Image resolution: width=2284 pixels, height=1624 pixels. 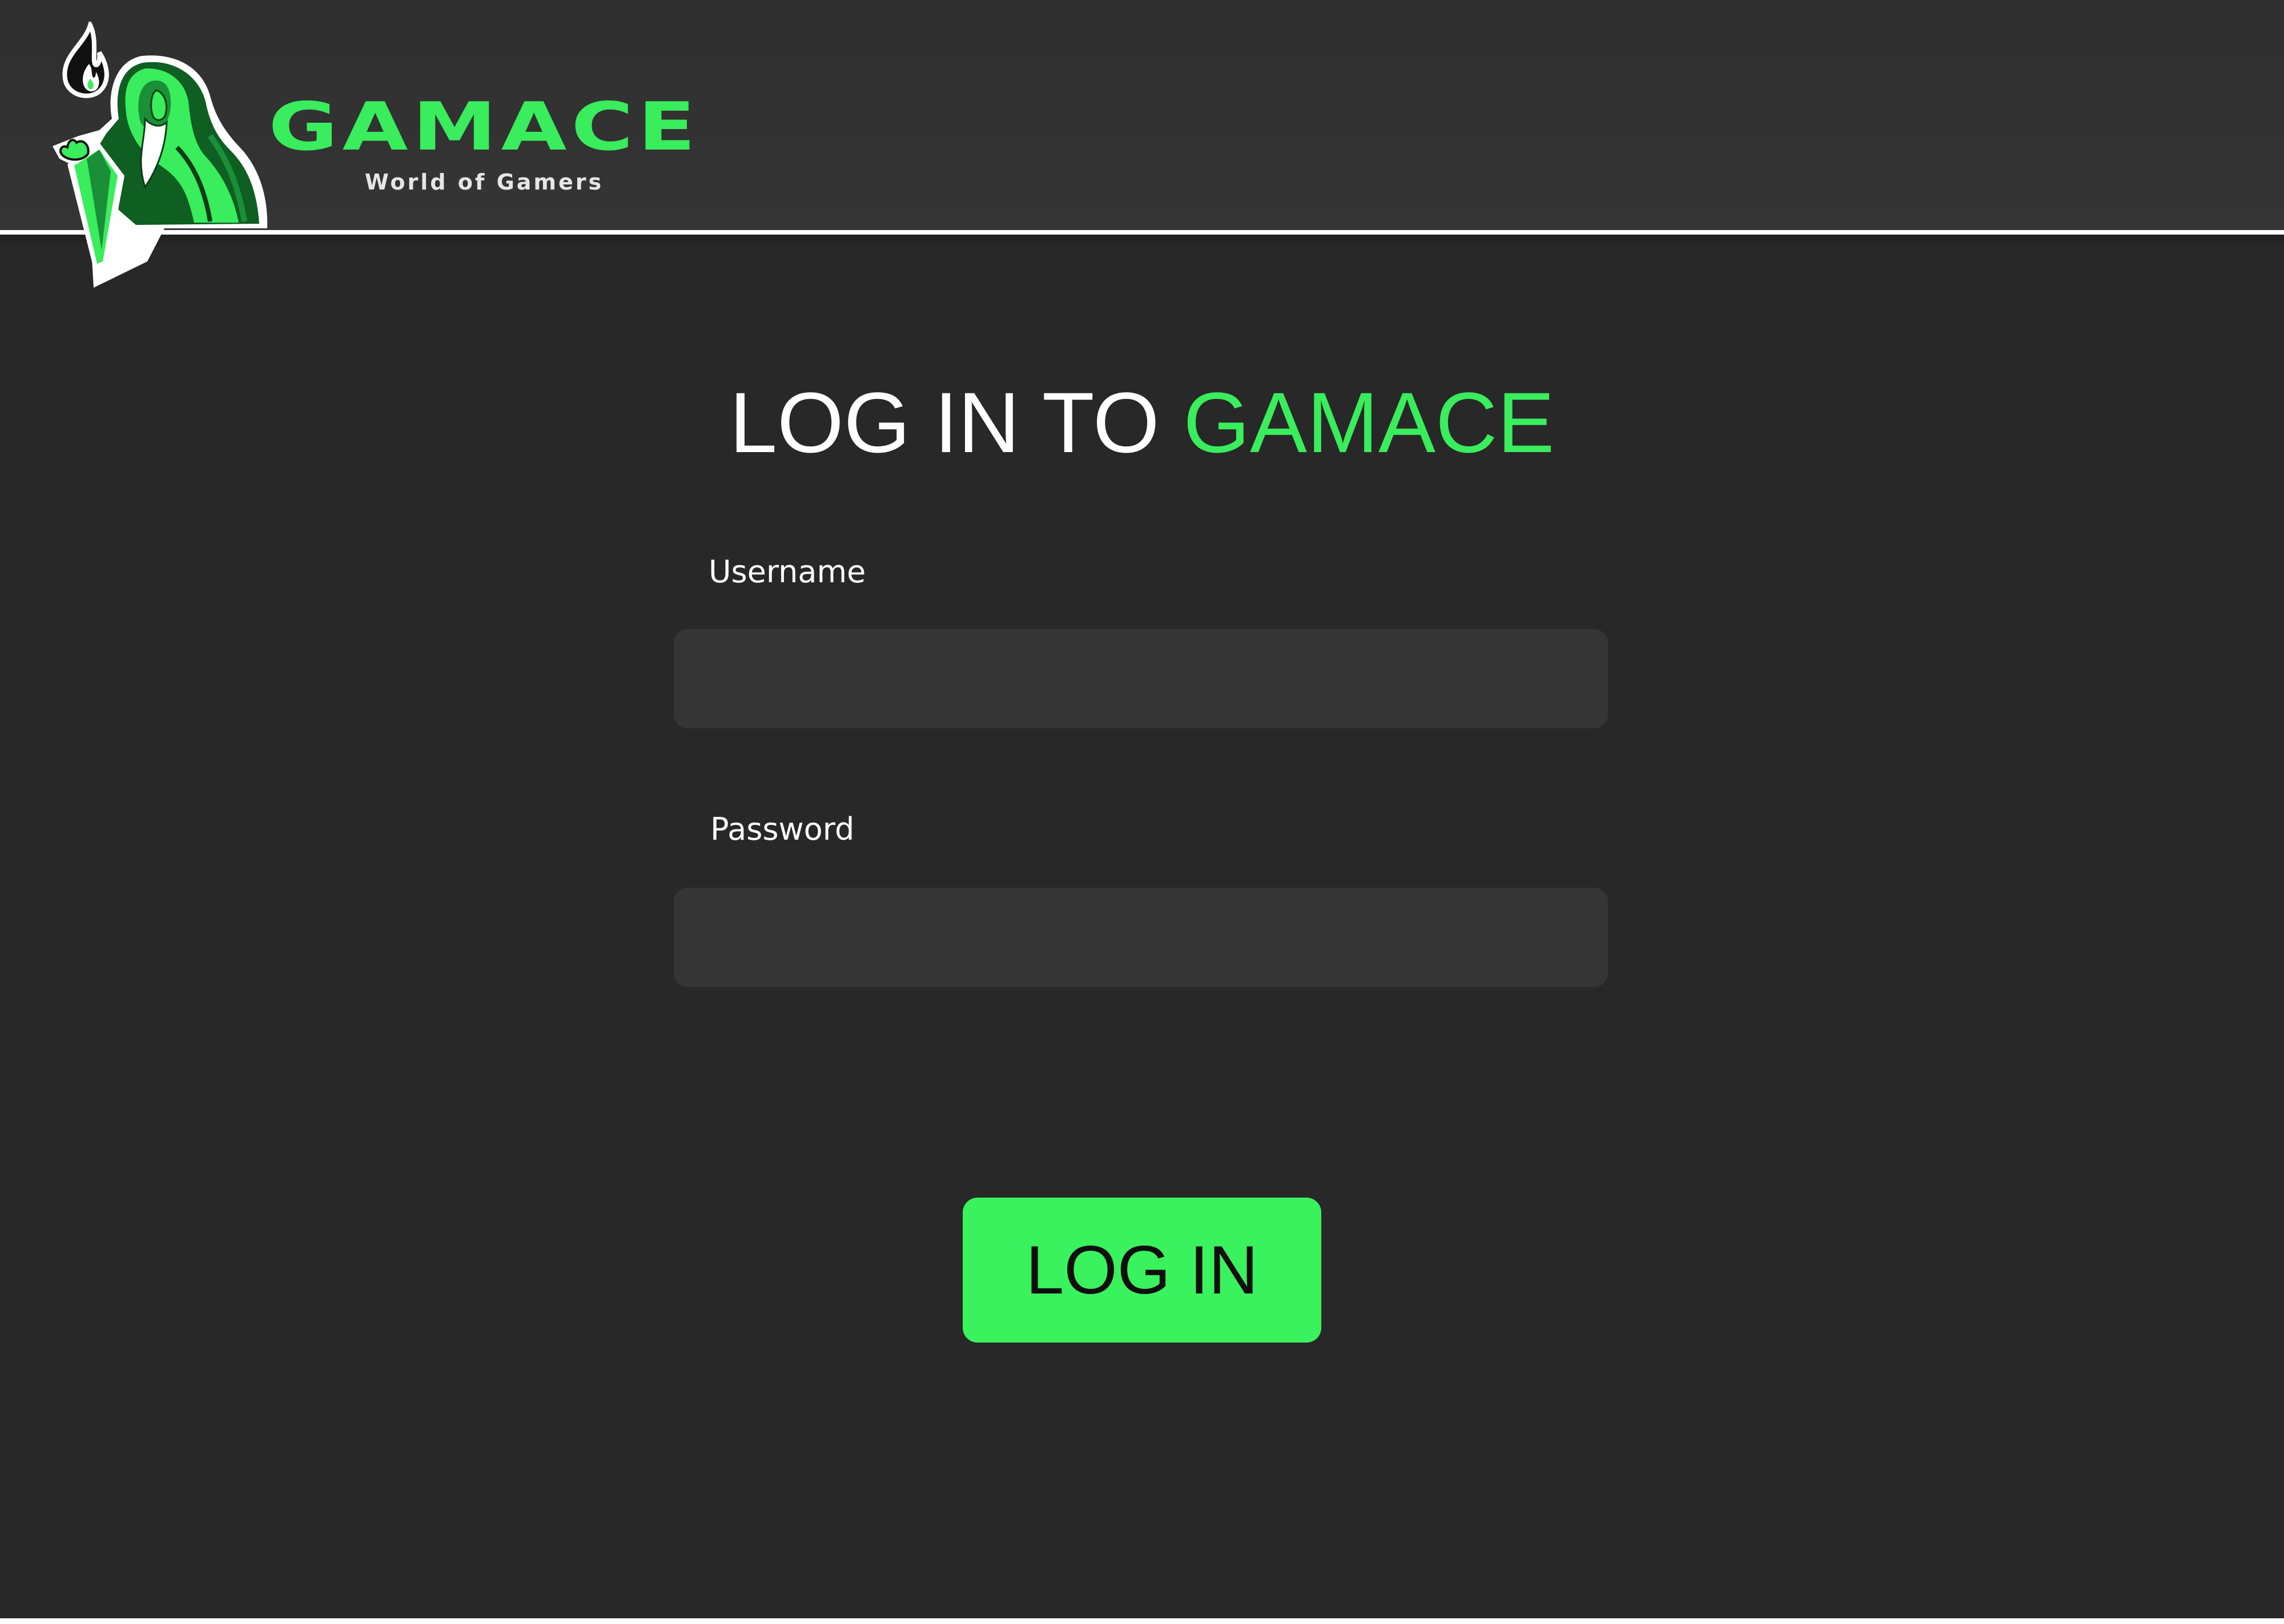 I want to click on page-title: LOG IN TO GAMACE, so click(x=1142, y=422).